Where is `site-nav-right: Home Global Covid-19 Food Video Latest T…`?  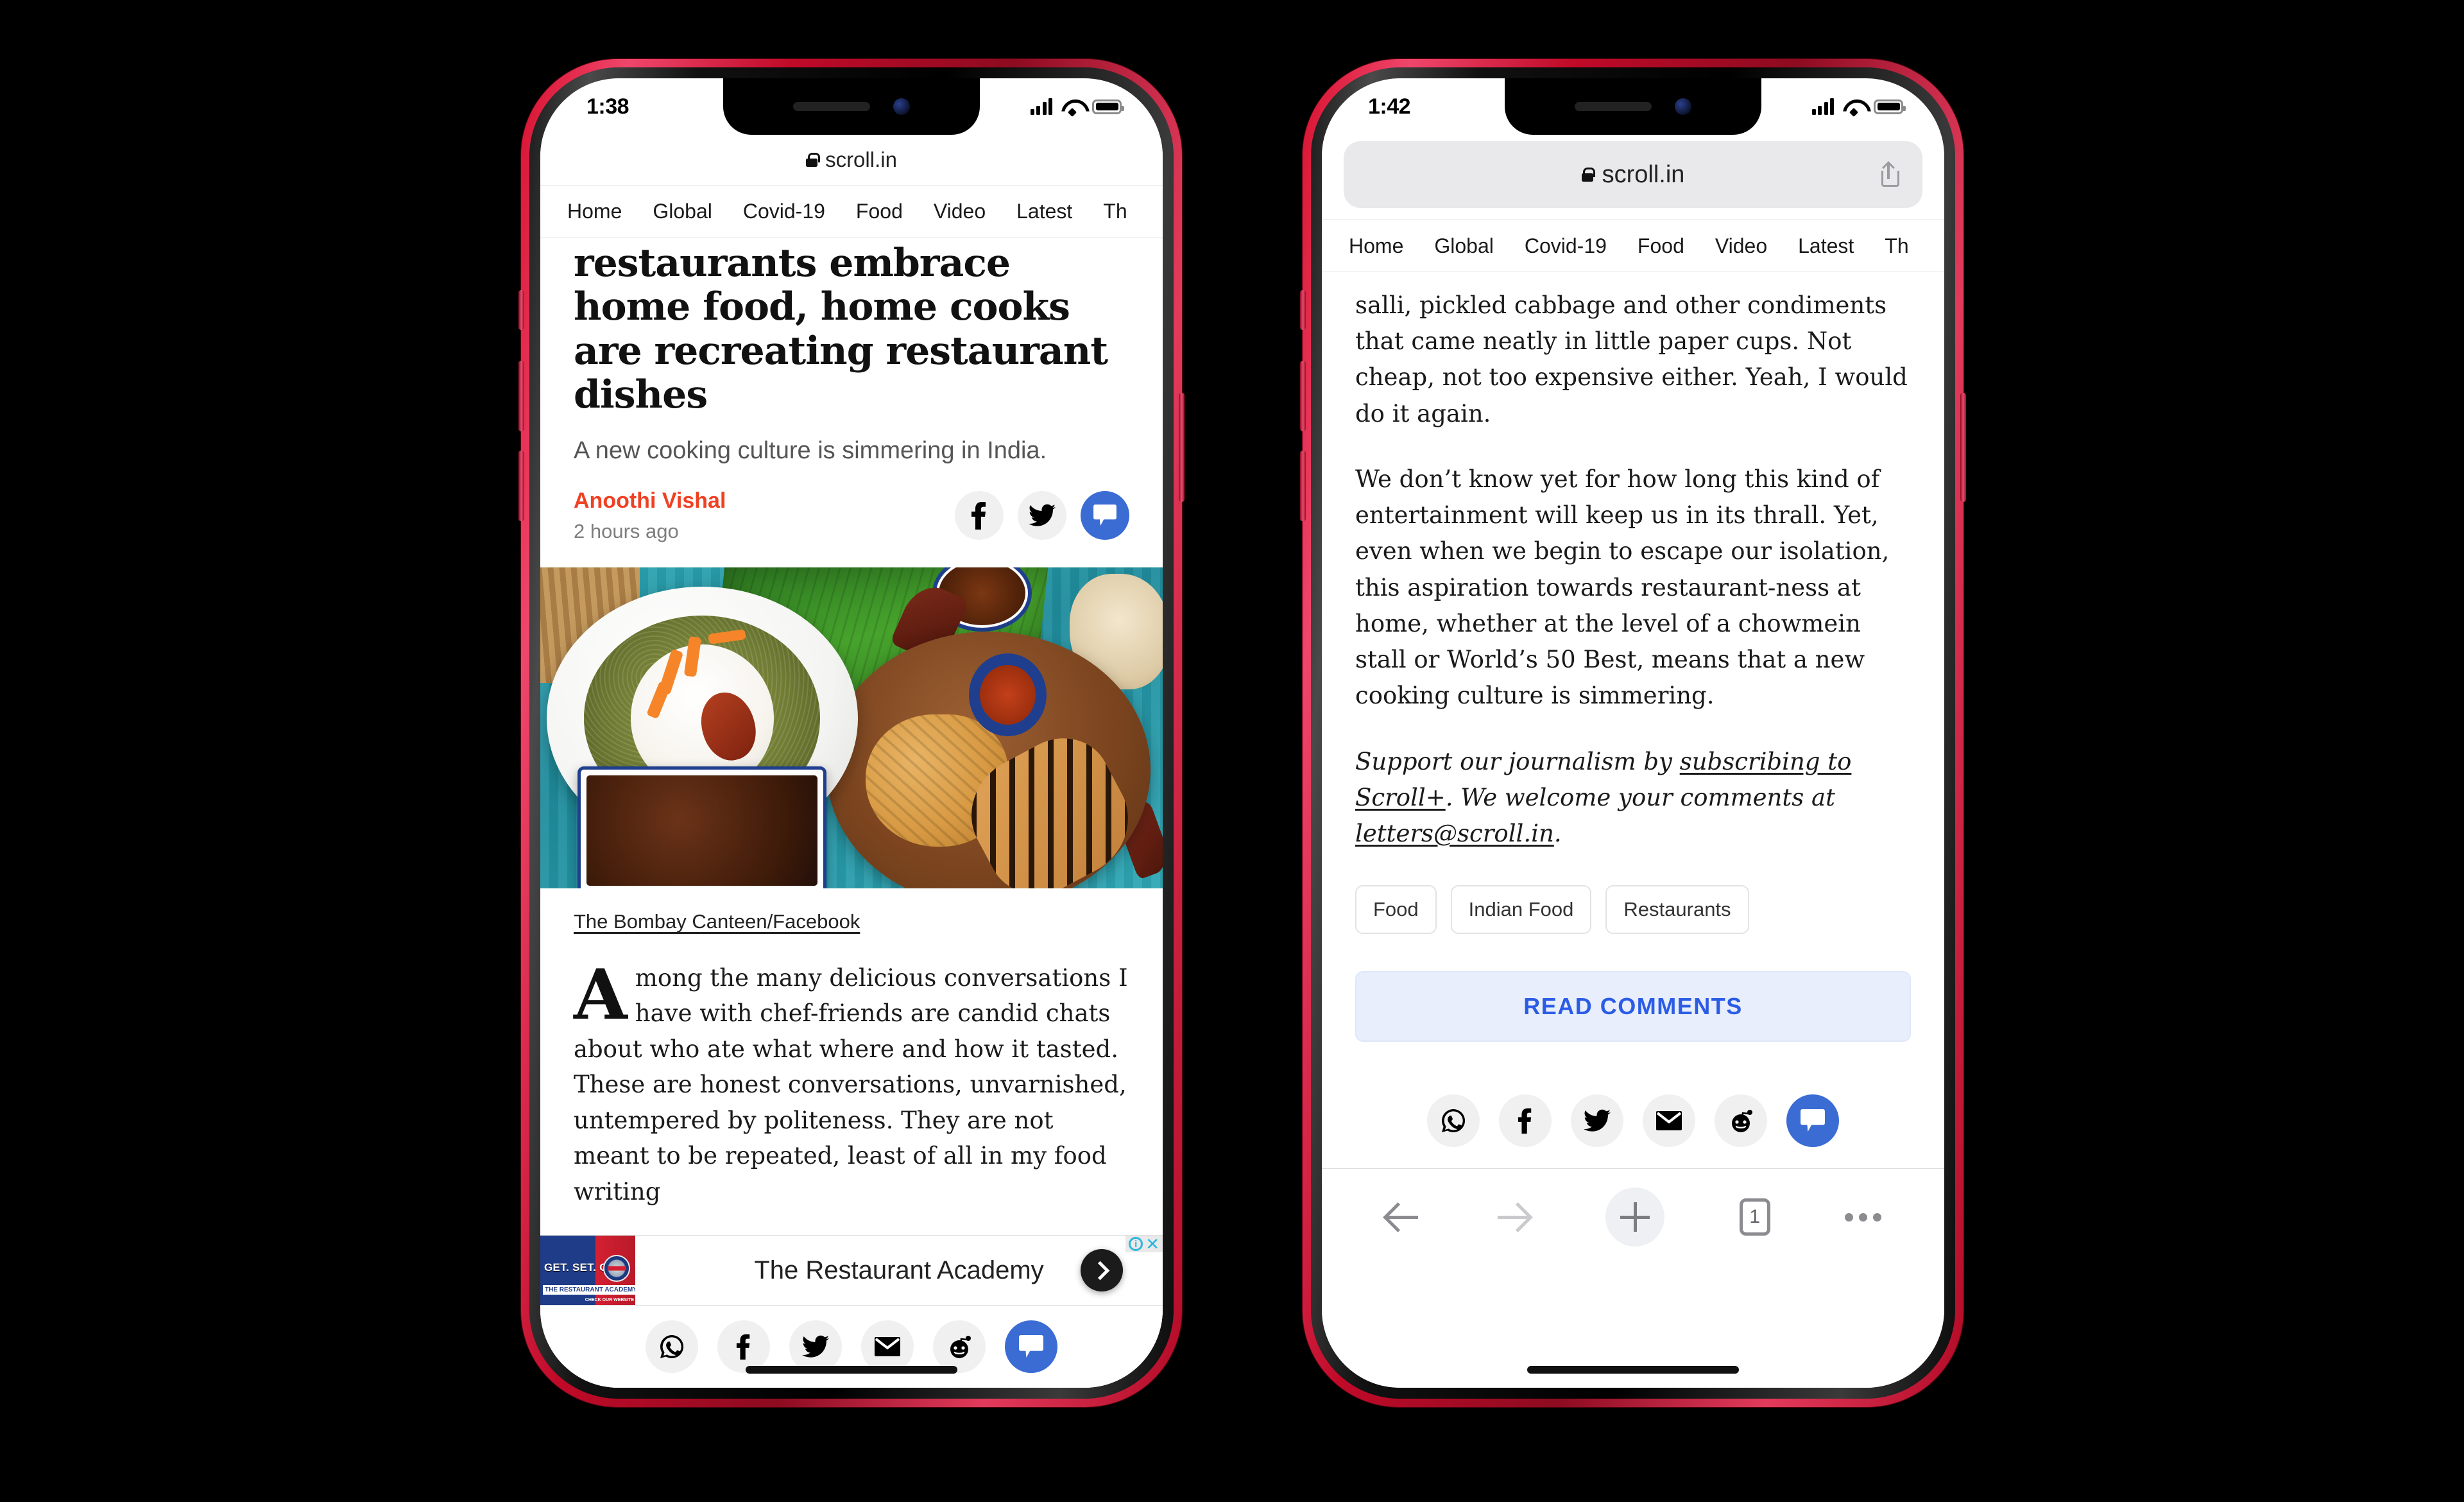
site-nav-right: Home Global Covid-19 Food Video Latest T… is located at coordinates (1633, 246).